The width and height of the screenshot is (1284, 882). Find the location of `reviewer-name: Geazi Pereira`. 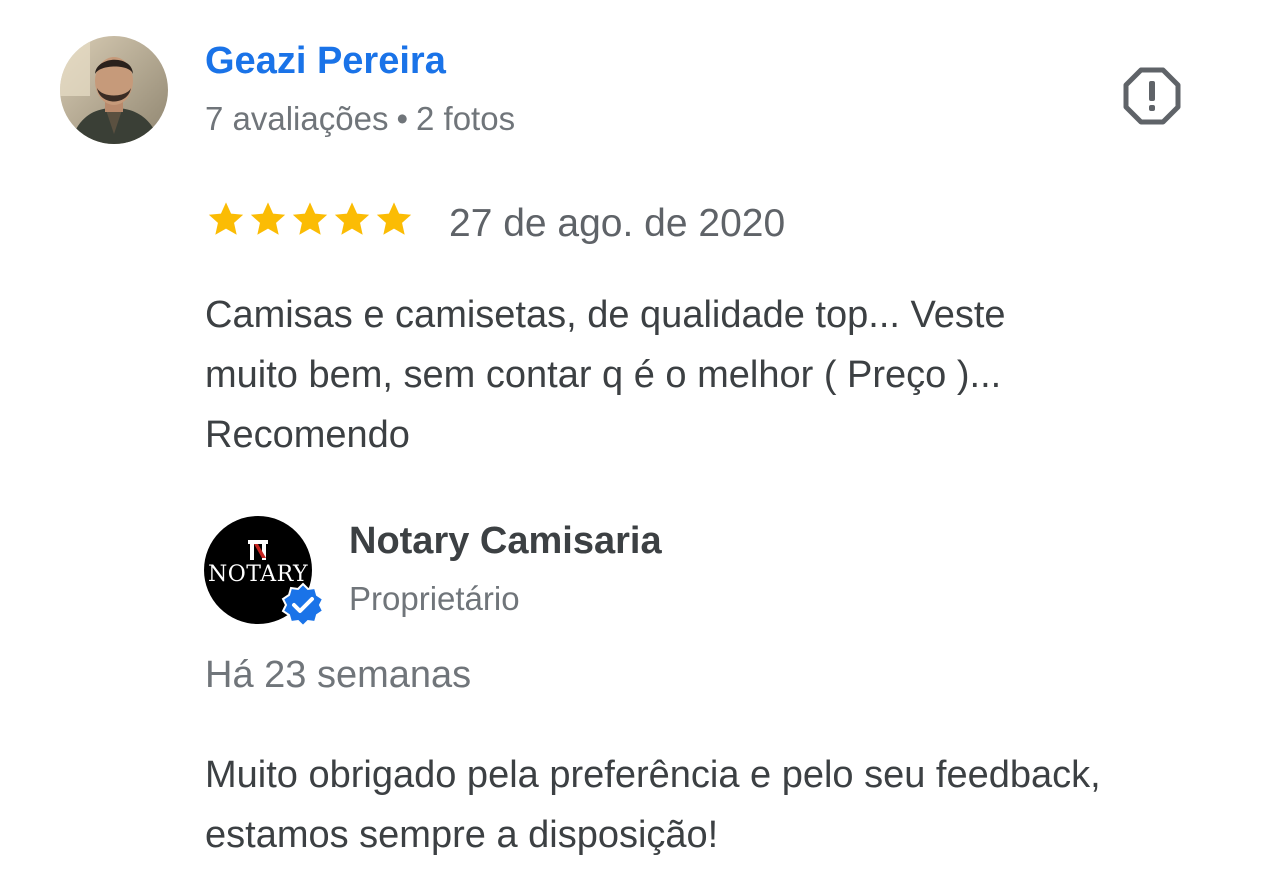

reviewer-name: Geazi Pereira is located at coordinates (325, 61).